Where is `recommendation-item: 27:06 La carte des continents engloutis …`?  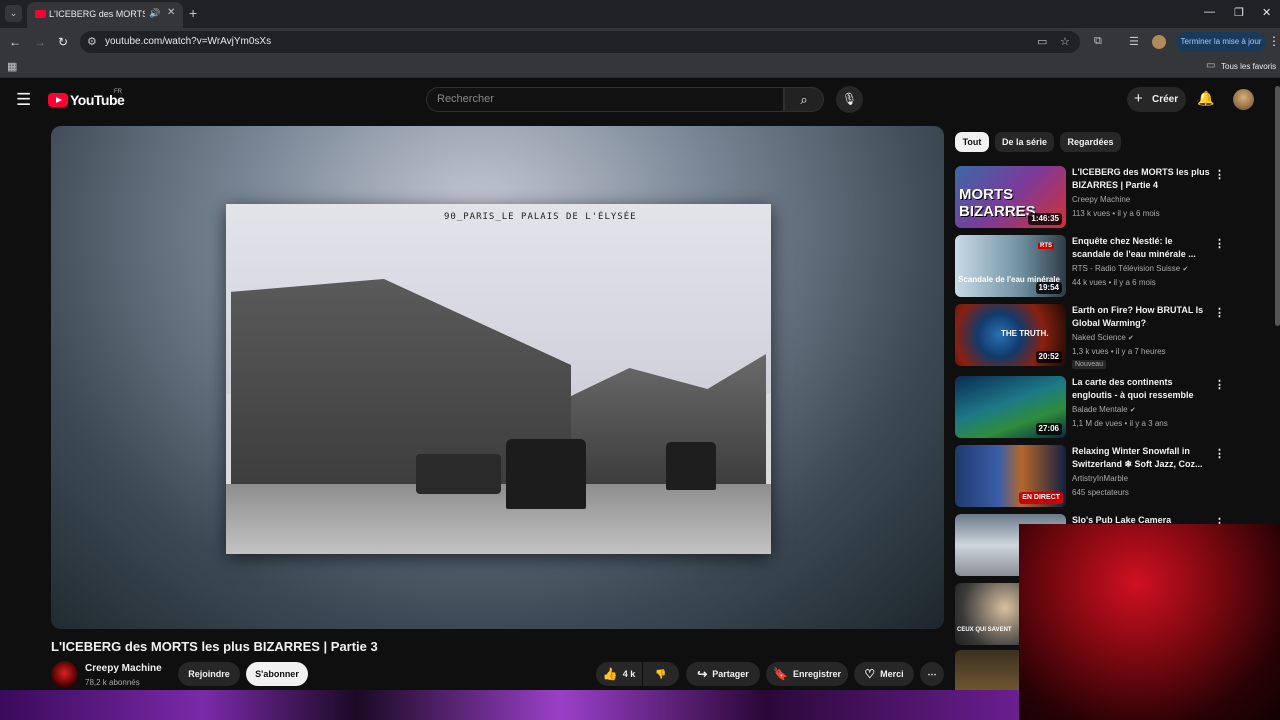
recommendation-item: 27:06 La carte des continents engloutis … is located at coordinates (1092, 408).